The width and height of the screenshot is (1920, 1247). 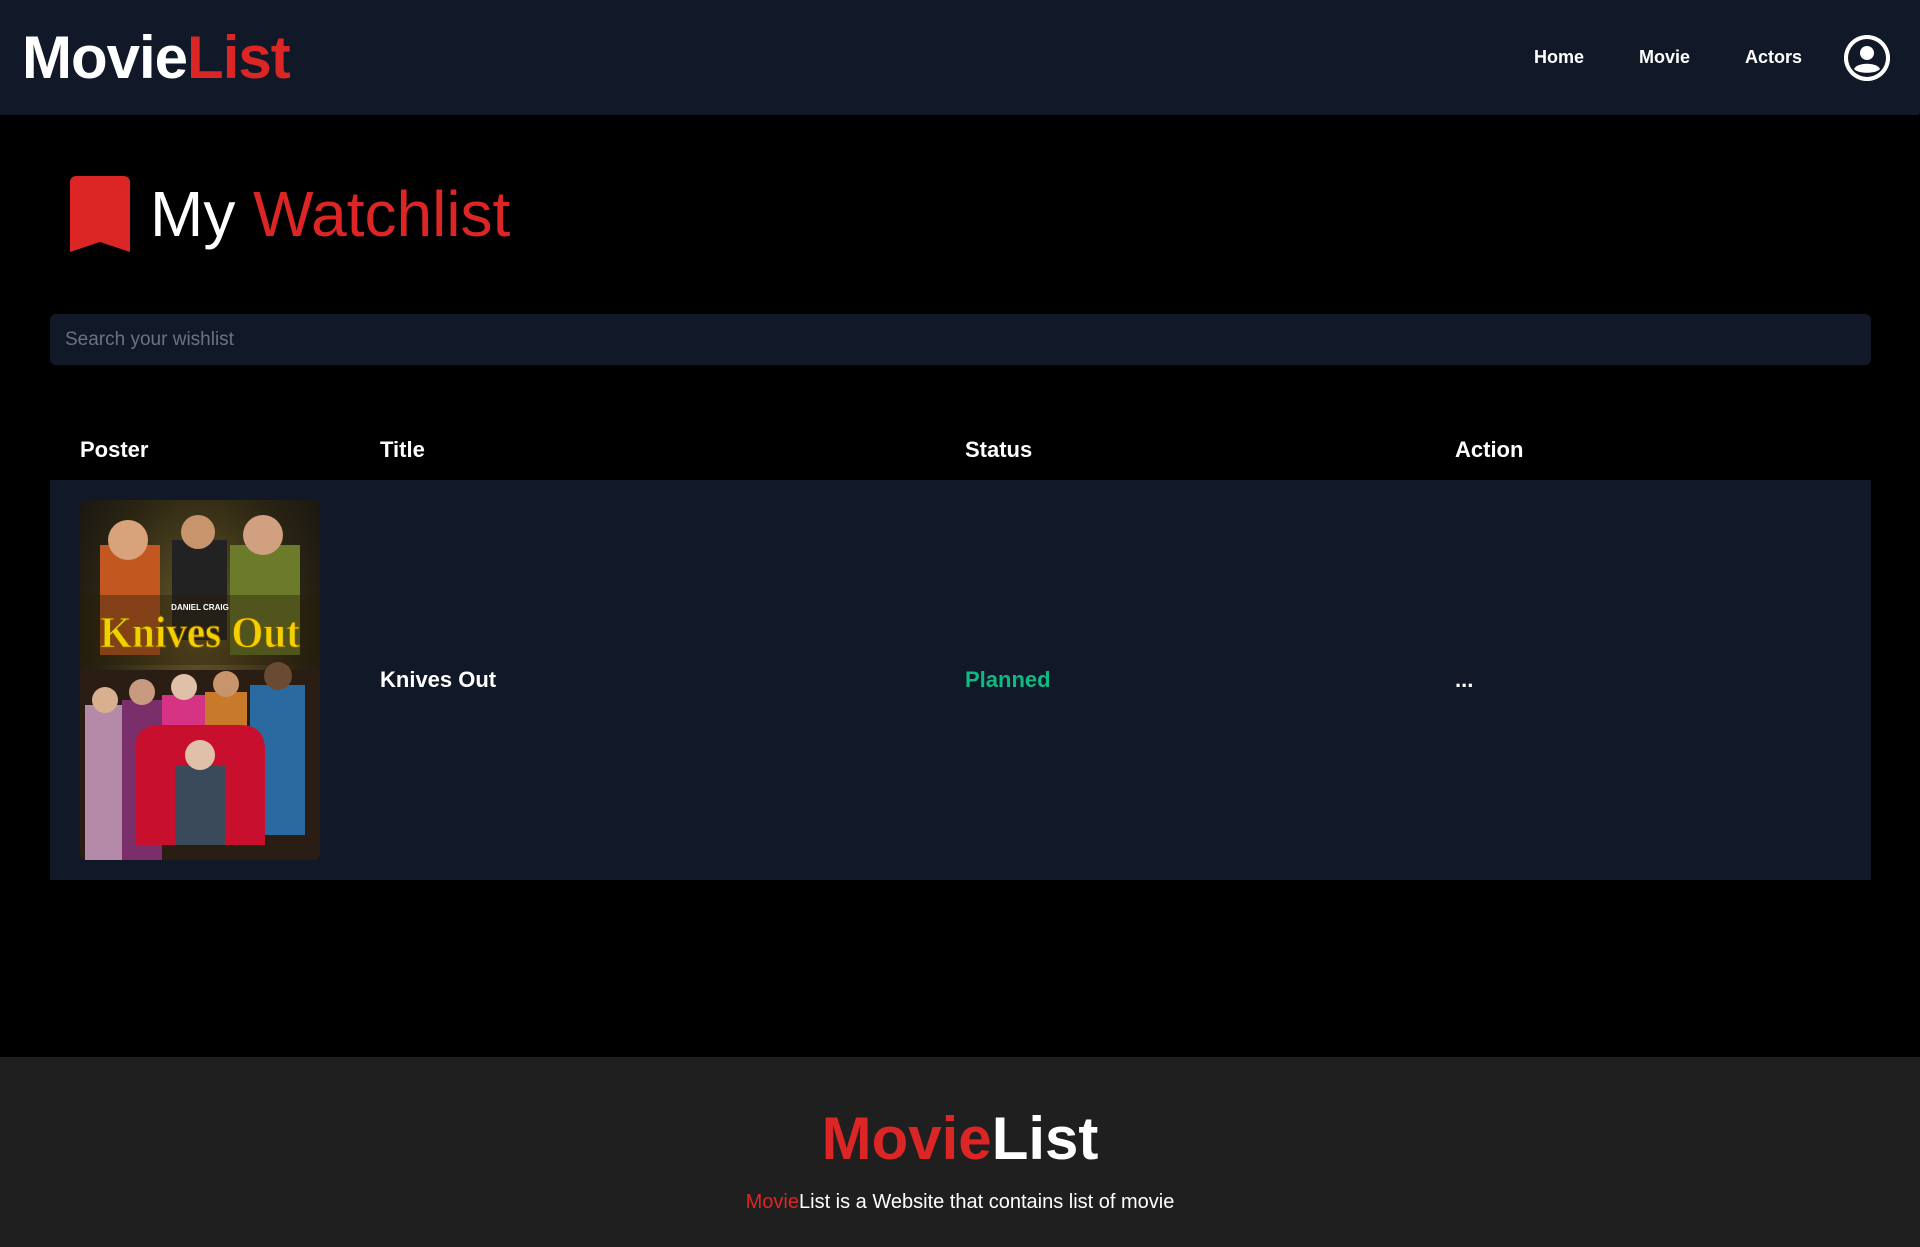 What do you see at coordinates (105, 57) in the screenshot?
I see `brand-part1: Movie` at bounding box center [105, 57].